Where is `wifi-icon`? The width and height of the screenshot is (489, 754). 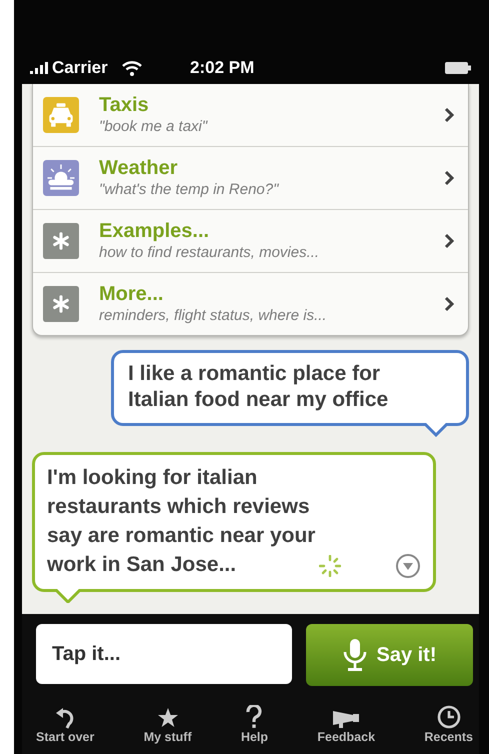 wifi-icon is located at coordinates (132, 68).